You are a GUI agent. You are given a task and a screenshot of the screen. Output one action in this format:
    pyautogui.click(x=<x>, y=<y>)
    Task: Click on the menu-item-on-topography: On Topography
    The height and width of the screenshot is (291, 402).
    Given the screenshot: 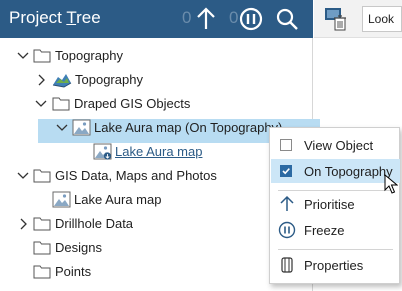 What is the action you would take?
    pyautogui.click(x=335, y=171)
    